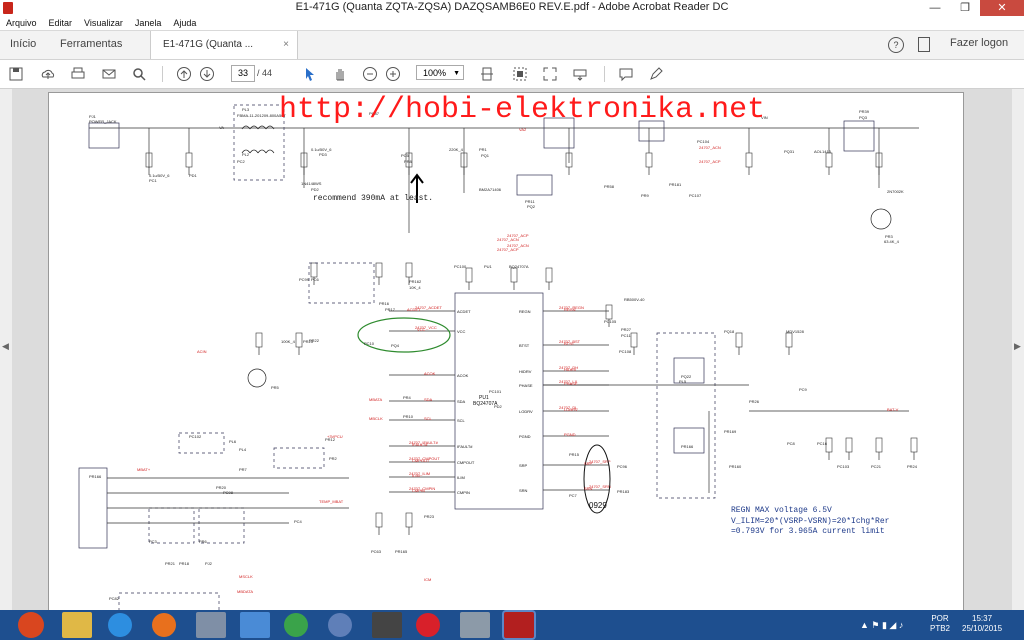 This screenshot has width=1024, height=640. I want to click on schematic-label: ACDET, so click(414, 309).